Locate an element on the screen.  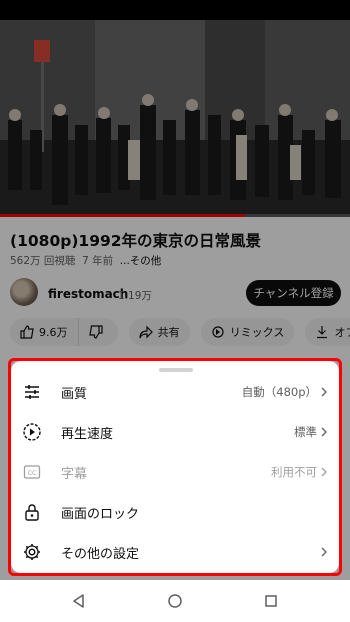
home-circle-icon is located at coordinates (175, 601).